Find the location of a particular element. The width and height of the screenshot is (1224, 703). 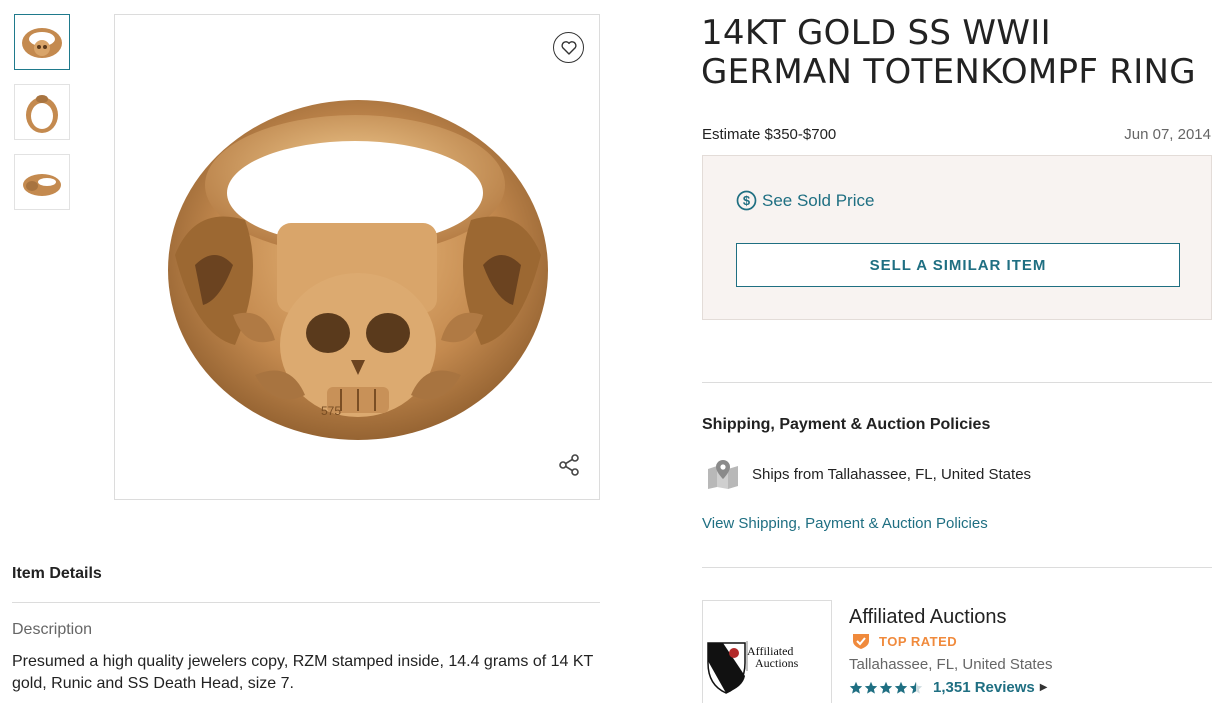

share-button is located at coordinates (569, 465).